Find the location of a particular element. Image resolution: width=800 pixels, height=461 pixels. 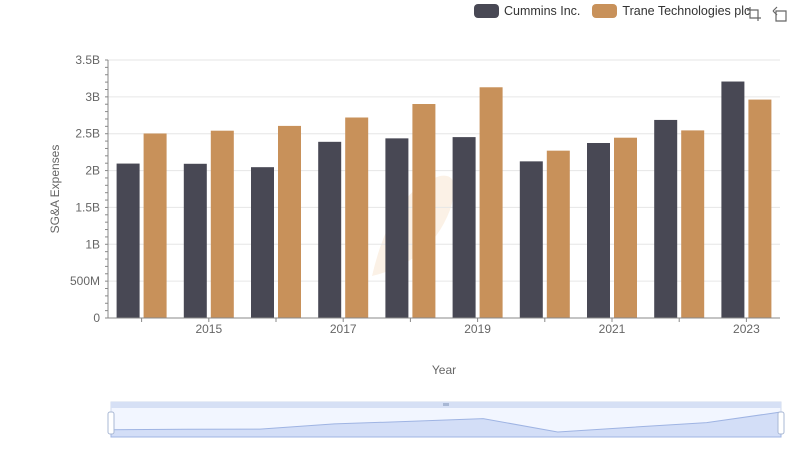

x-axis-title: Year is located at coordinates (444, 370).